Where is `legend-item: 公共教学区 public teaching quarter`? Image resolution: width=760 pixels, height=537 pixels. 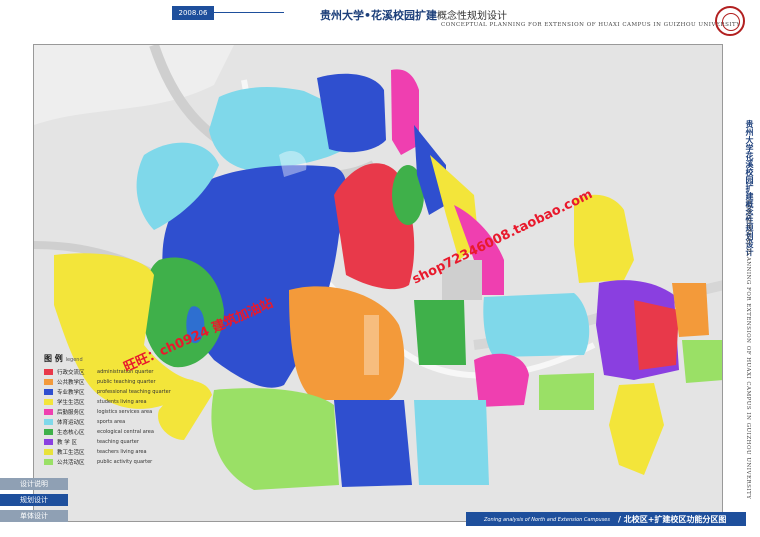 legend-item: 公共教学区 public teaching quarter is located at coordinates (107, 382).